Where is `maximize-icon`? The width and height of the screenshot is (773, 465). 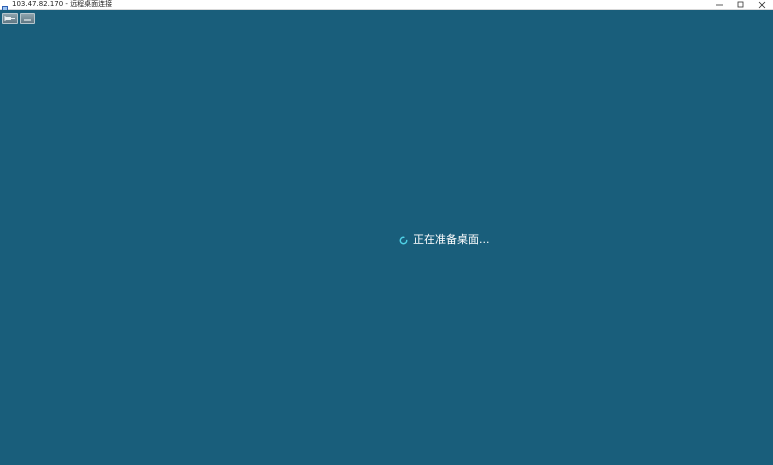 maximize-icon is located at coordinates (740, 4).